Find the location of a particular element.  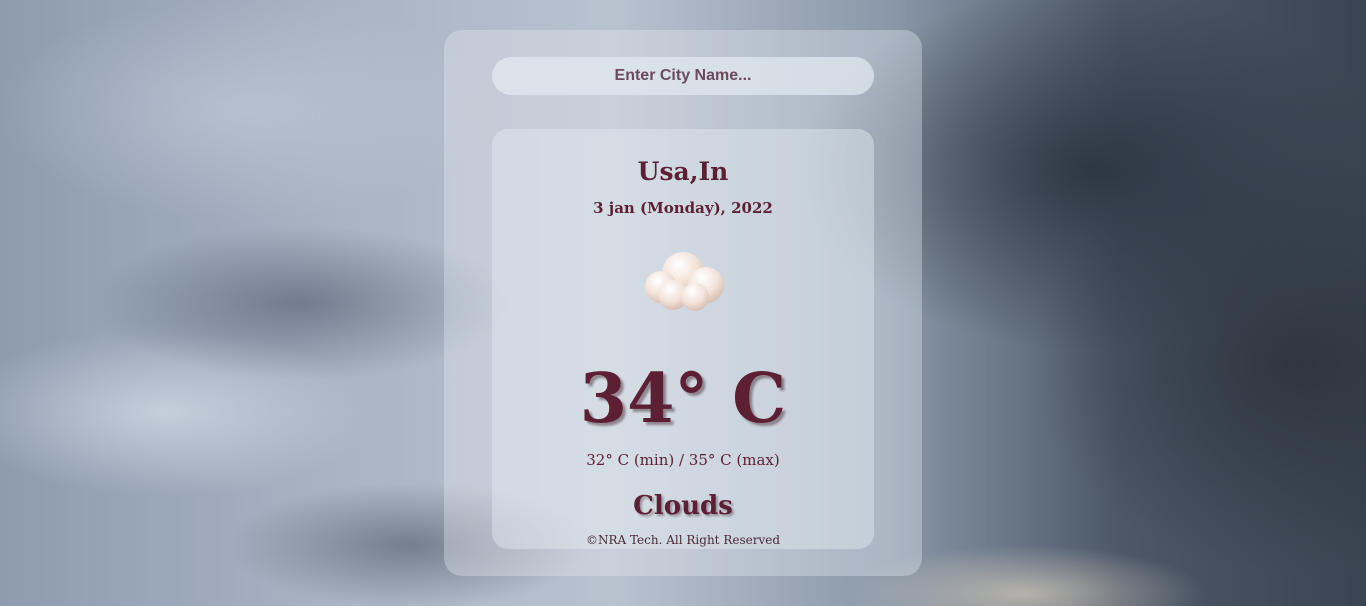

city-search-input is located at coordinates (683, 76).